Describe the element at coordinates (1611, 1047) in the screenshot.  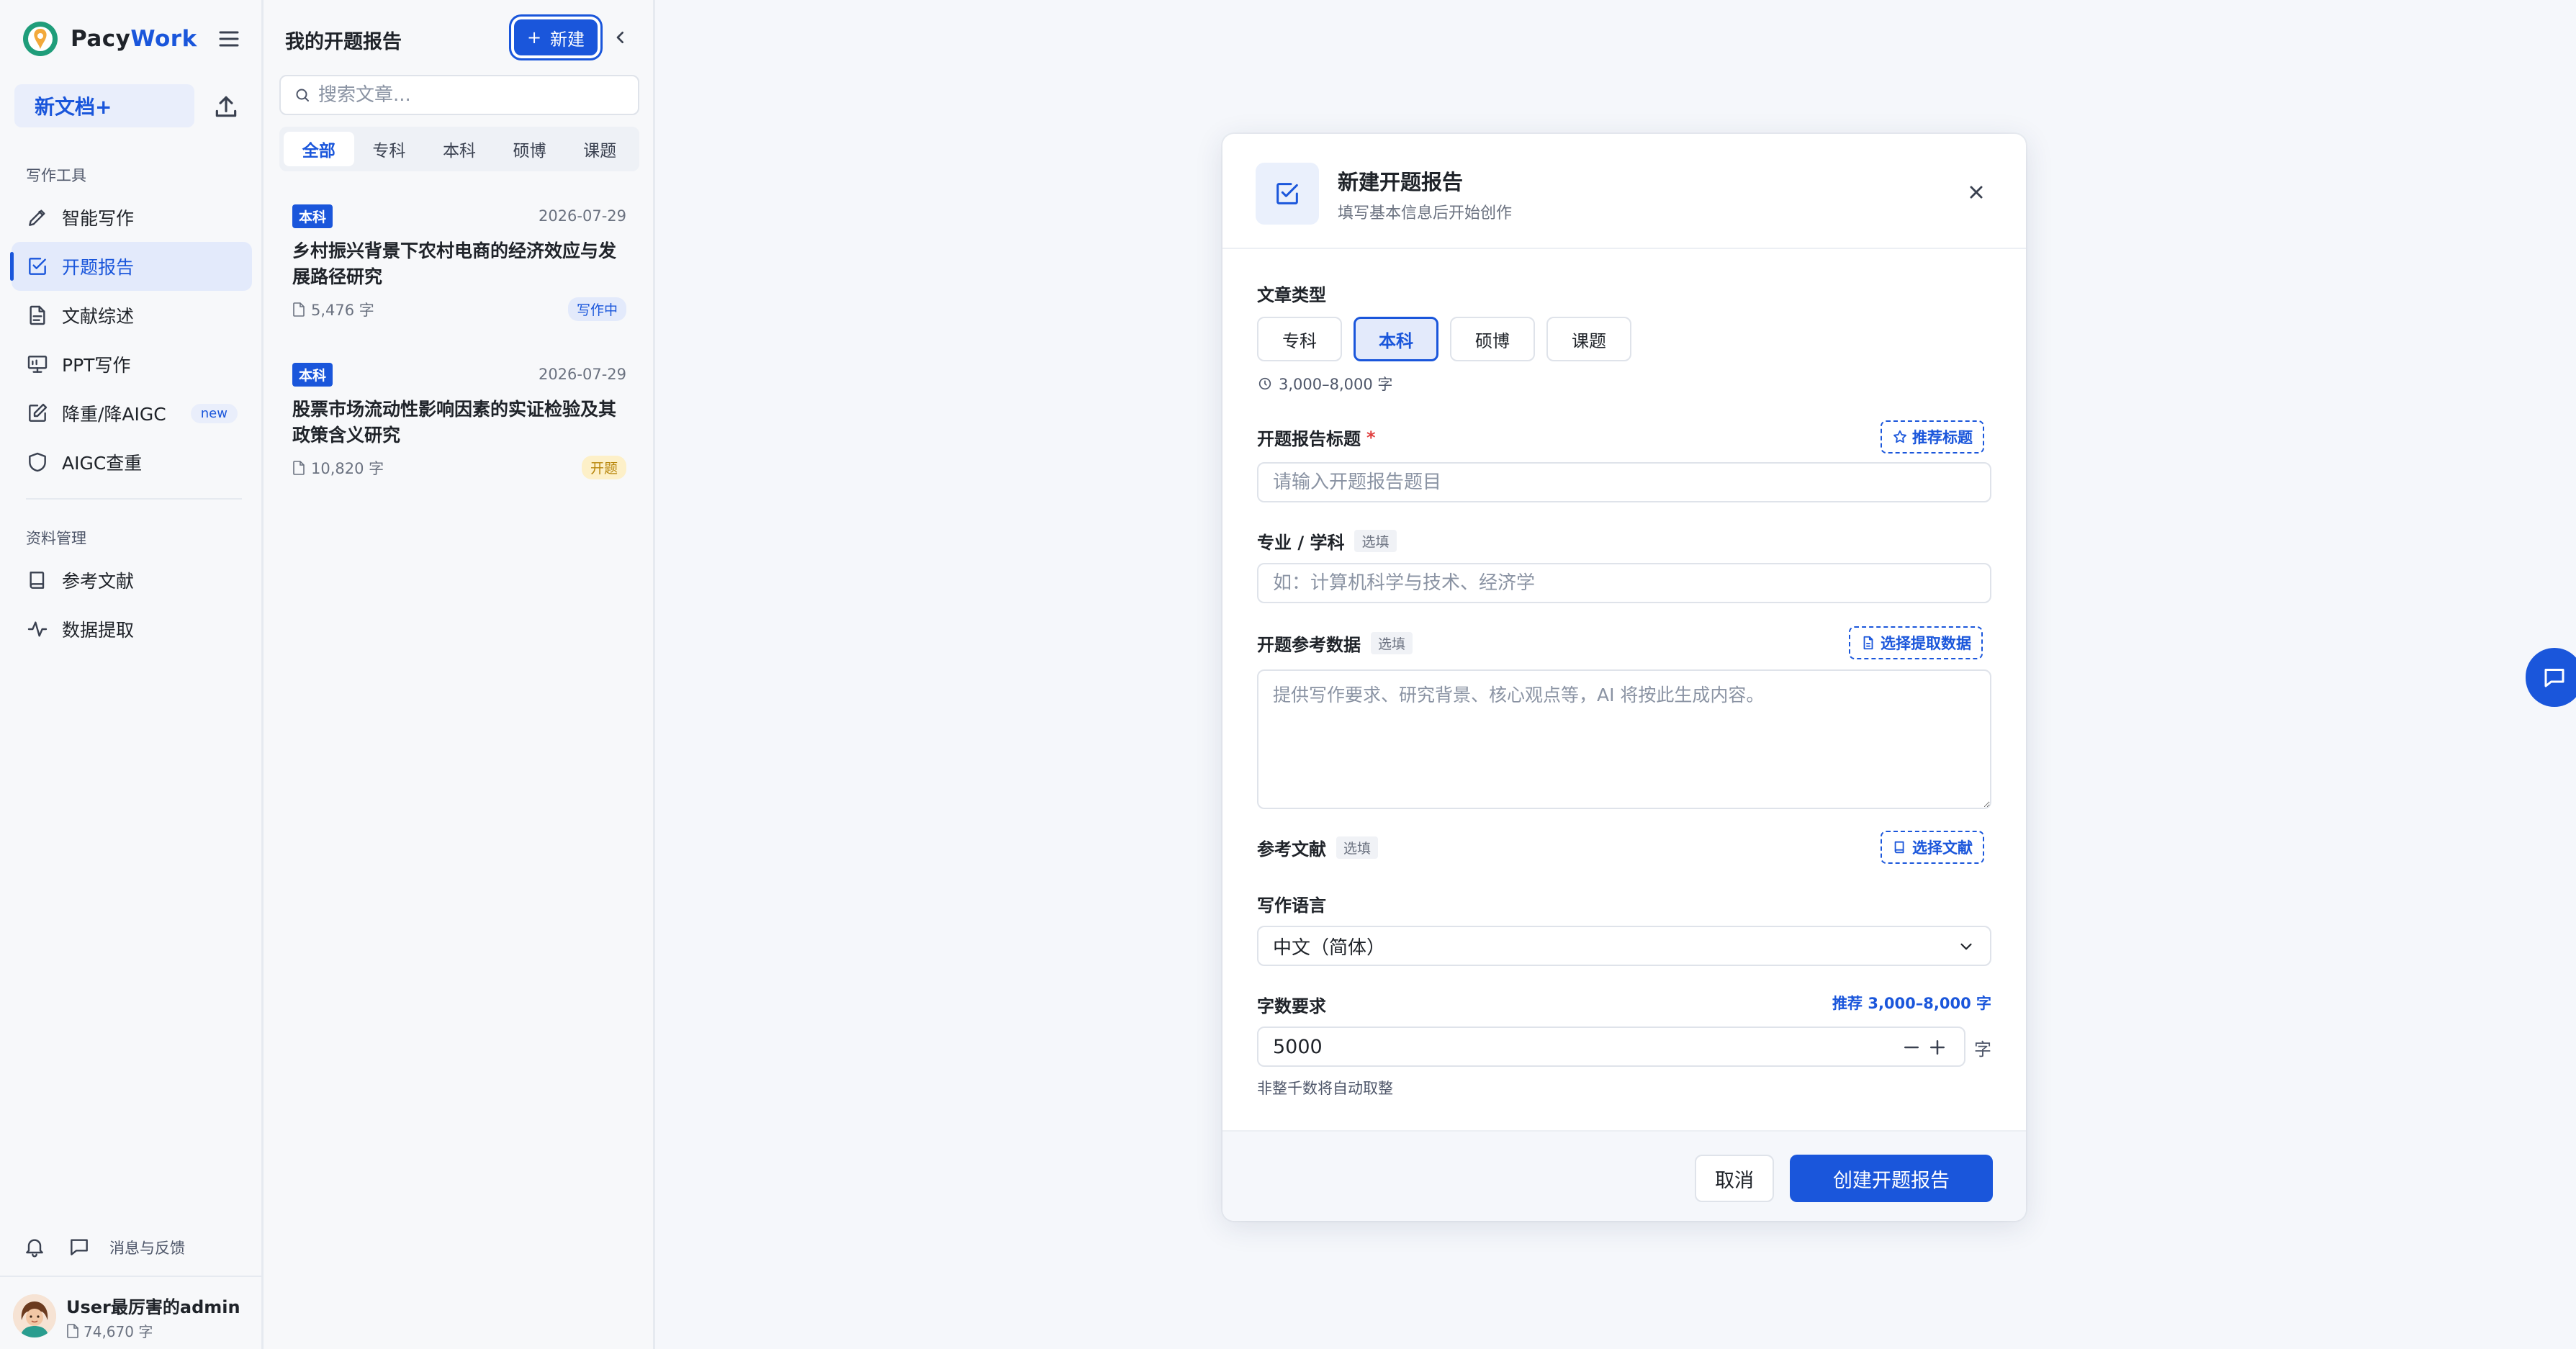
I see `word-count-stepper: 5000` at that location.